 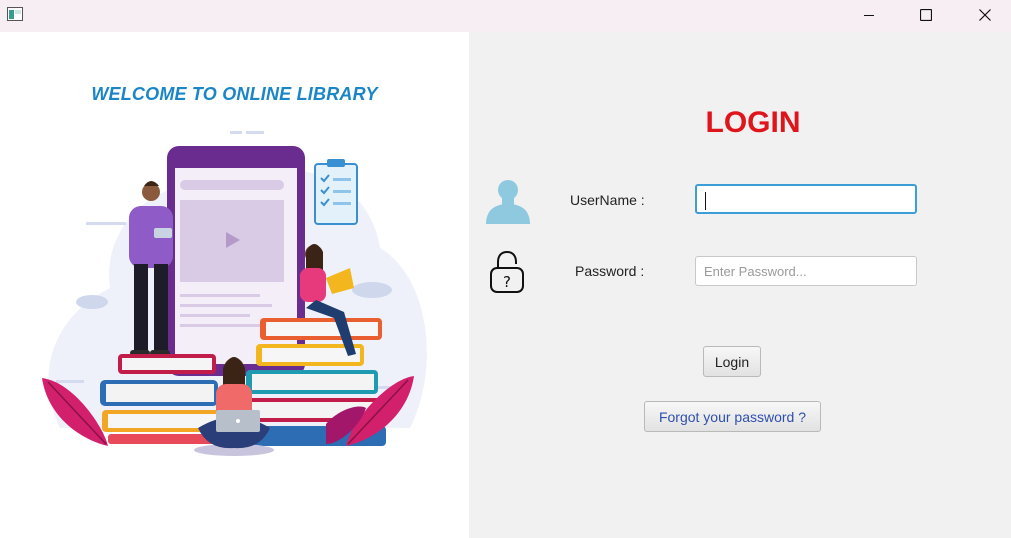 What do you see at coordinates (806, 199) in the screenshot?
I see `username-input` at bounding box center [806, 199].